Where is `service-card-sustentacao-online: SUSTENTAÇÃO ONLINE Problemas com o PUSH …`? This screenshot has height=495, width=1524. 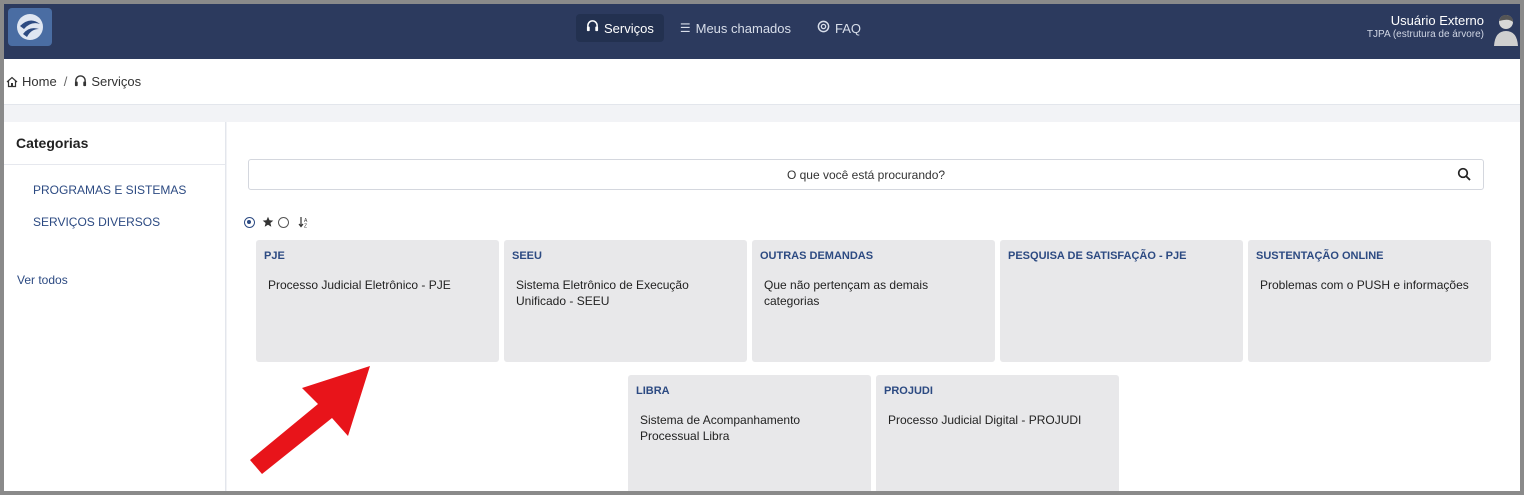 service-card-sustentacao-online: SUSTENTAÇÃO ONLINE Problemas com o PUSH … is located at coordinates (1369, 301).